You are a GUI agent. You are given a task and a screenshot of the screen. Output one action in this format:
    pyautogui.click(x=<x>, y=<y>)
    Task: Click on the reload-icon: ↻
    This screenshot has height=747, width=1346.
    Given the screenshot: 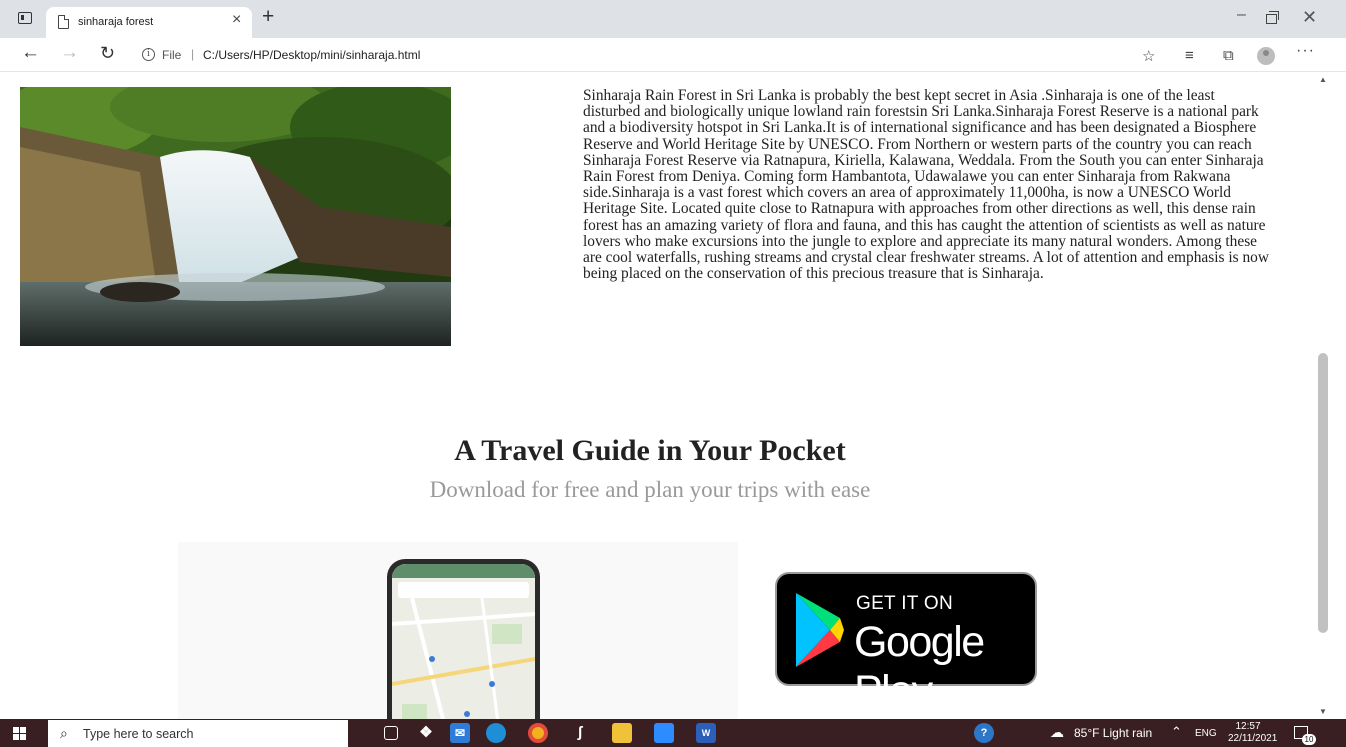 What is the action you would take?
    pyautogui.click(x=107, y=53)
    